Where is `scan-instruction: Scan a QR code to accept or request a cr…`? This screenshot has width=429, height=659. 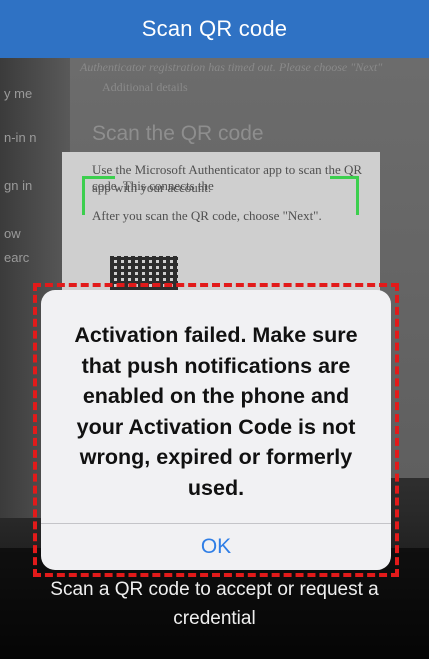 scan-instruction: Scan a QR code to accept or request a cr… is located at coordinates (214, 604).